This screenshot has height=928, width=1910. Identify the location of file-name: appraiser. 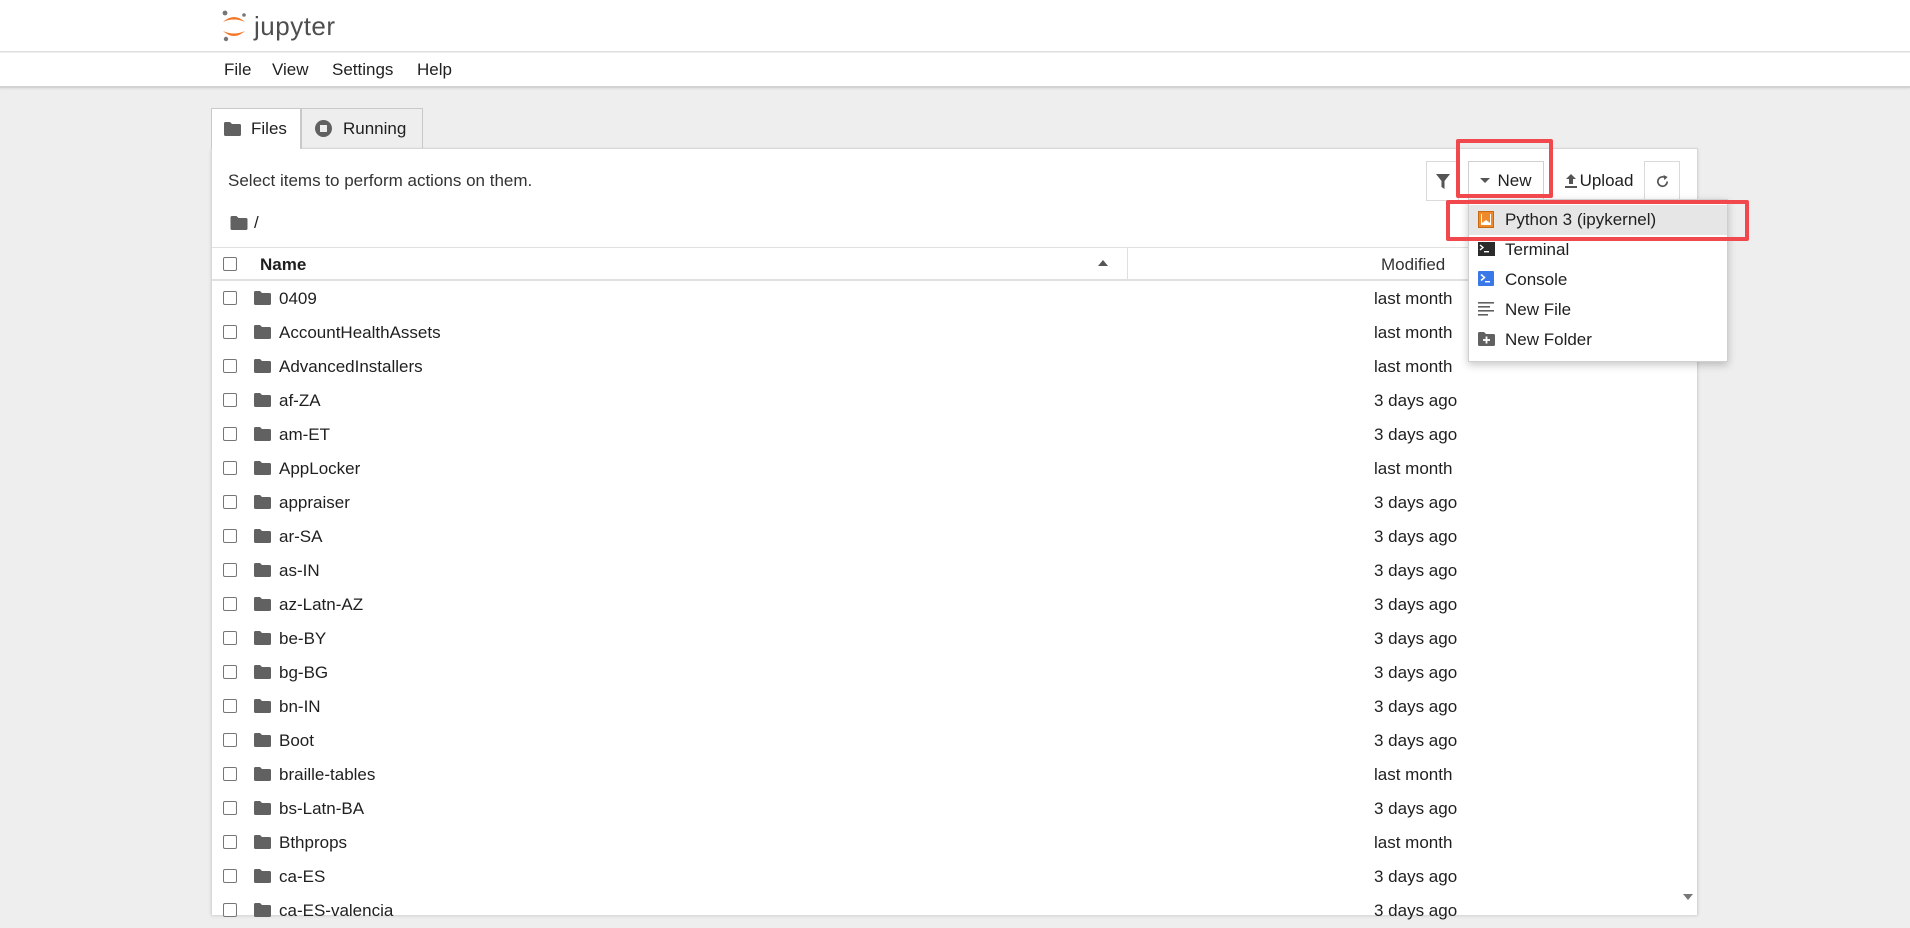
(314, 503).